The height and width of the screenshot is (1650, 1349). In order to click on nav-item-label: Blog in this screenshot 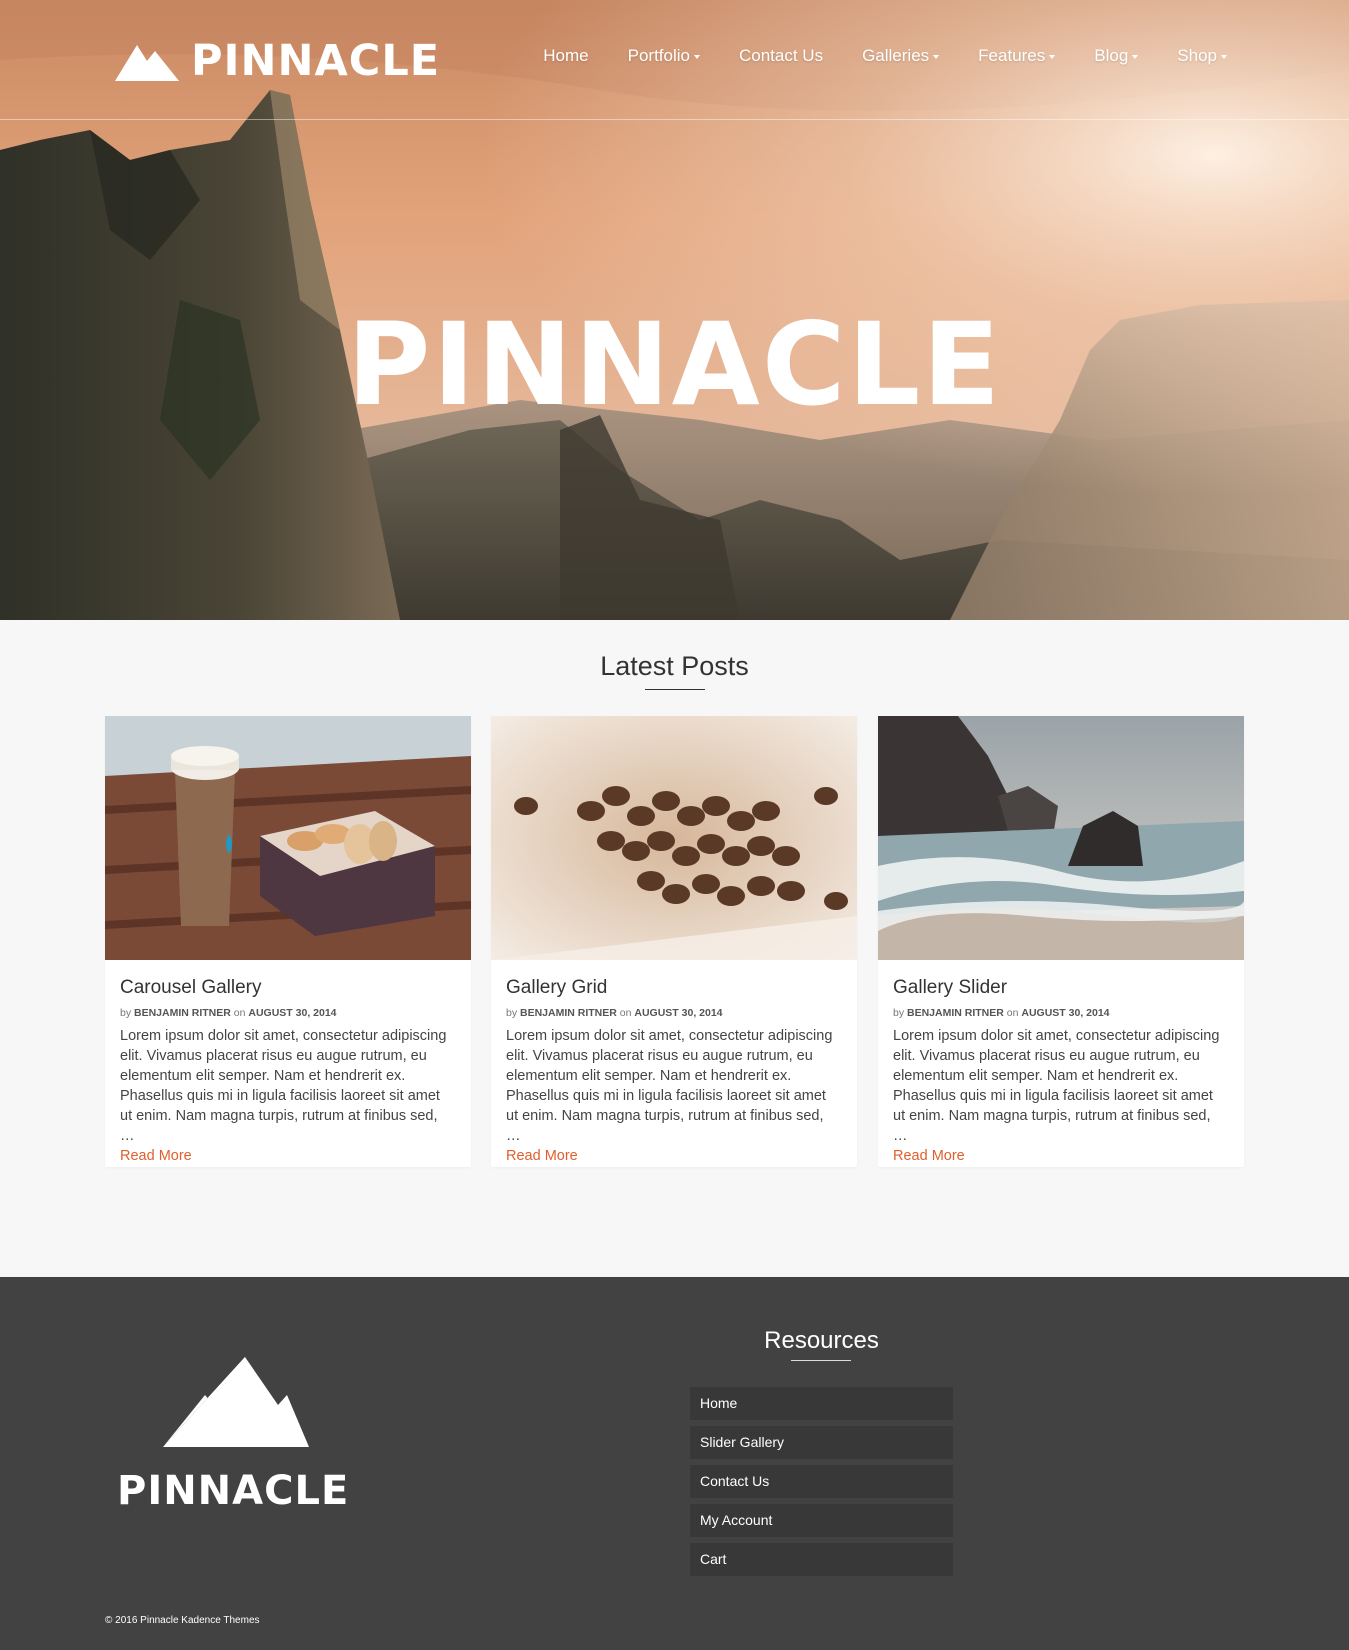, I will do `click(1111, 55)`.